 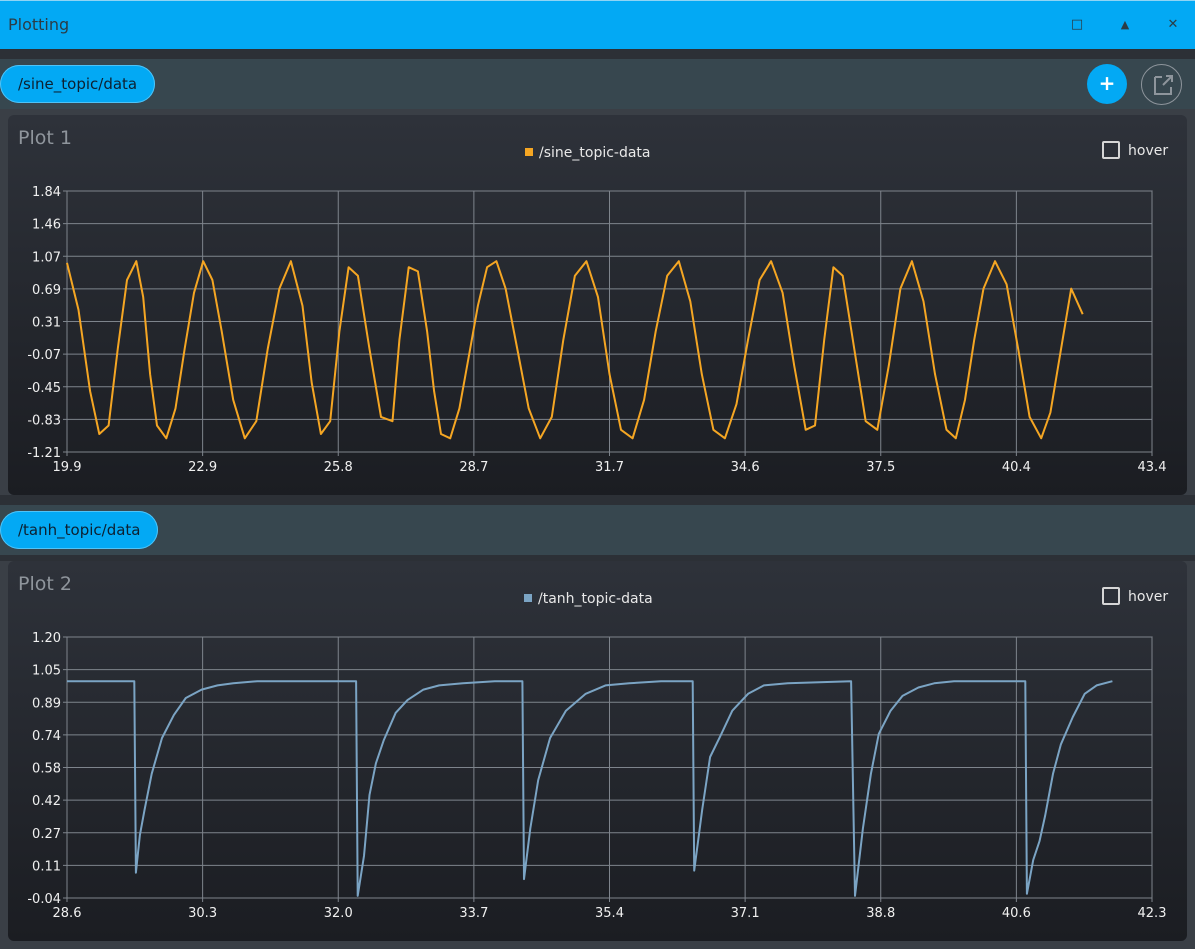 What do you see at coordinates (46, 866) in the screenshot?
I see `y-tick-label: 0.11` at bounding box center [46, 866].